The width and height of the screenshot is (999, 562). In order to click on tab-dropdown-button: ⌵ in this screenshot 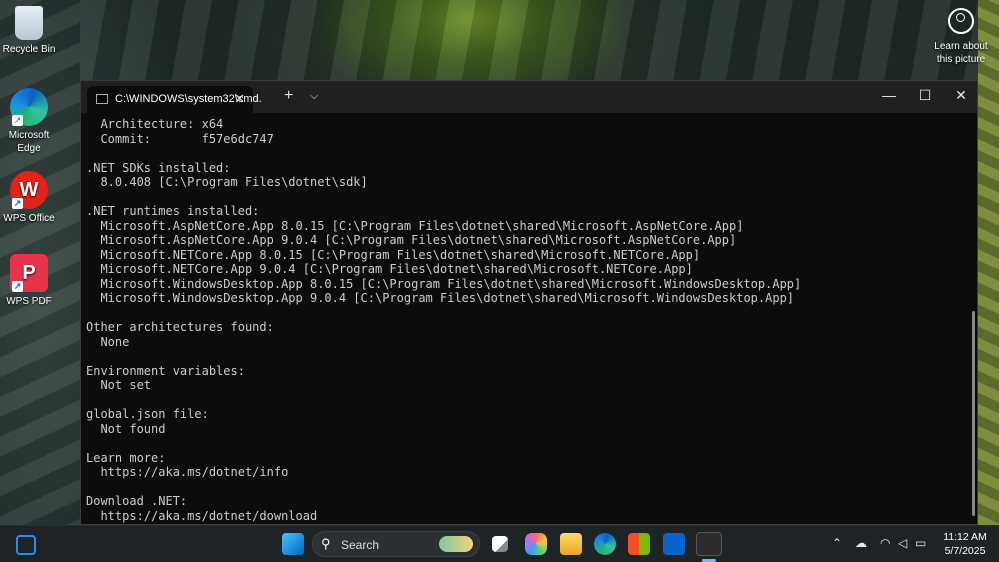, I will do `click(314, 96)`.